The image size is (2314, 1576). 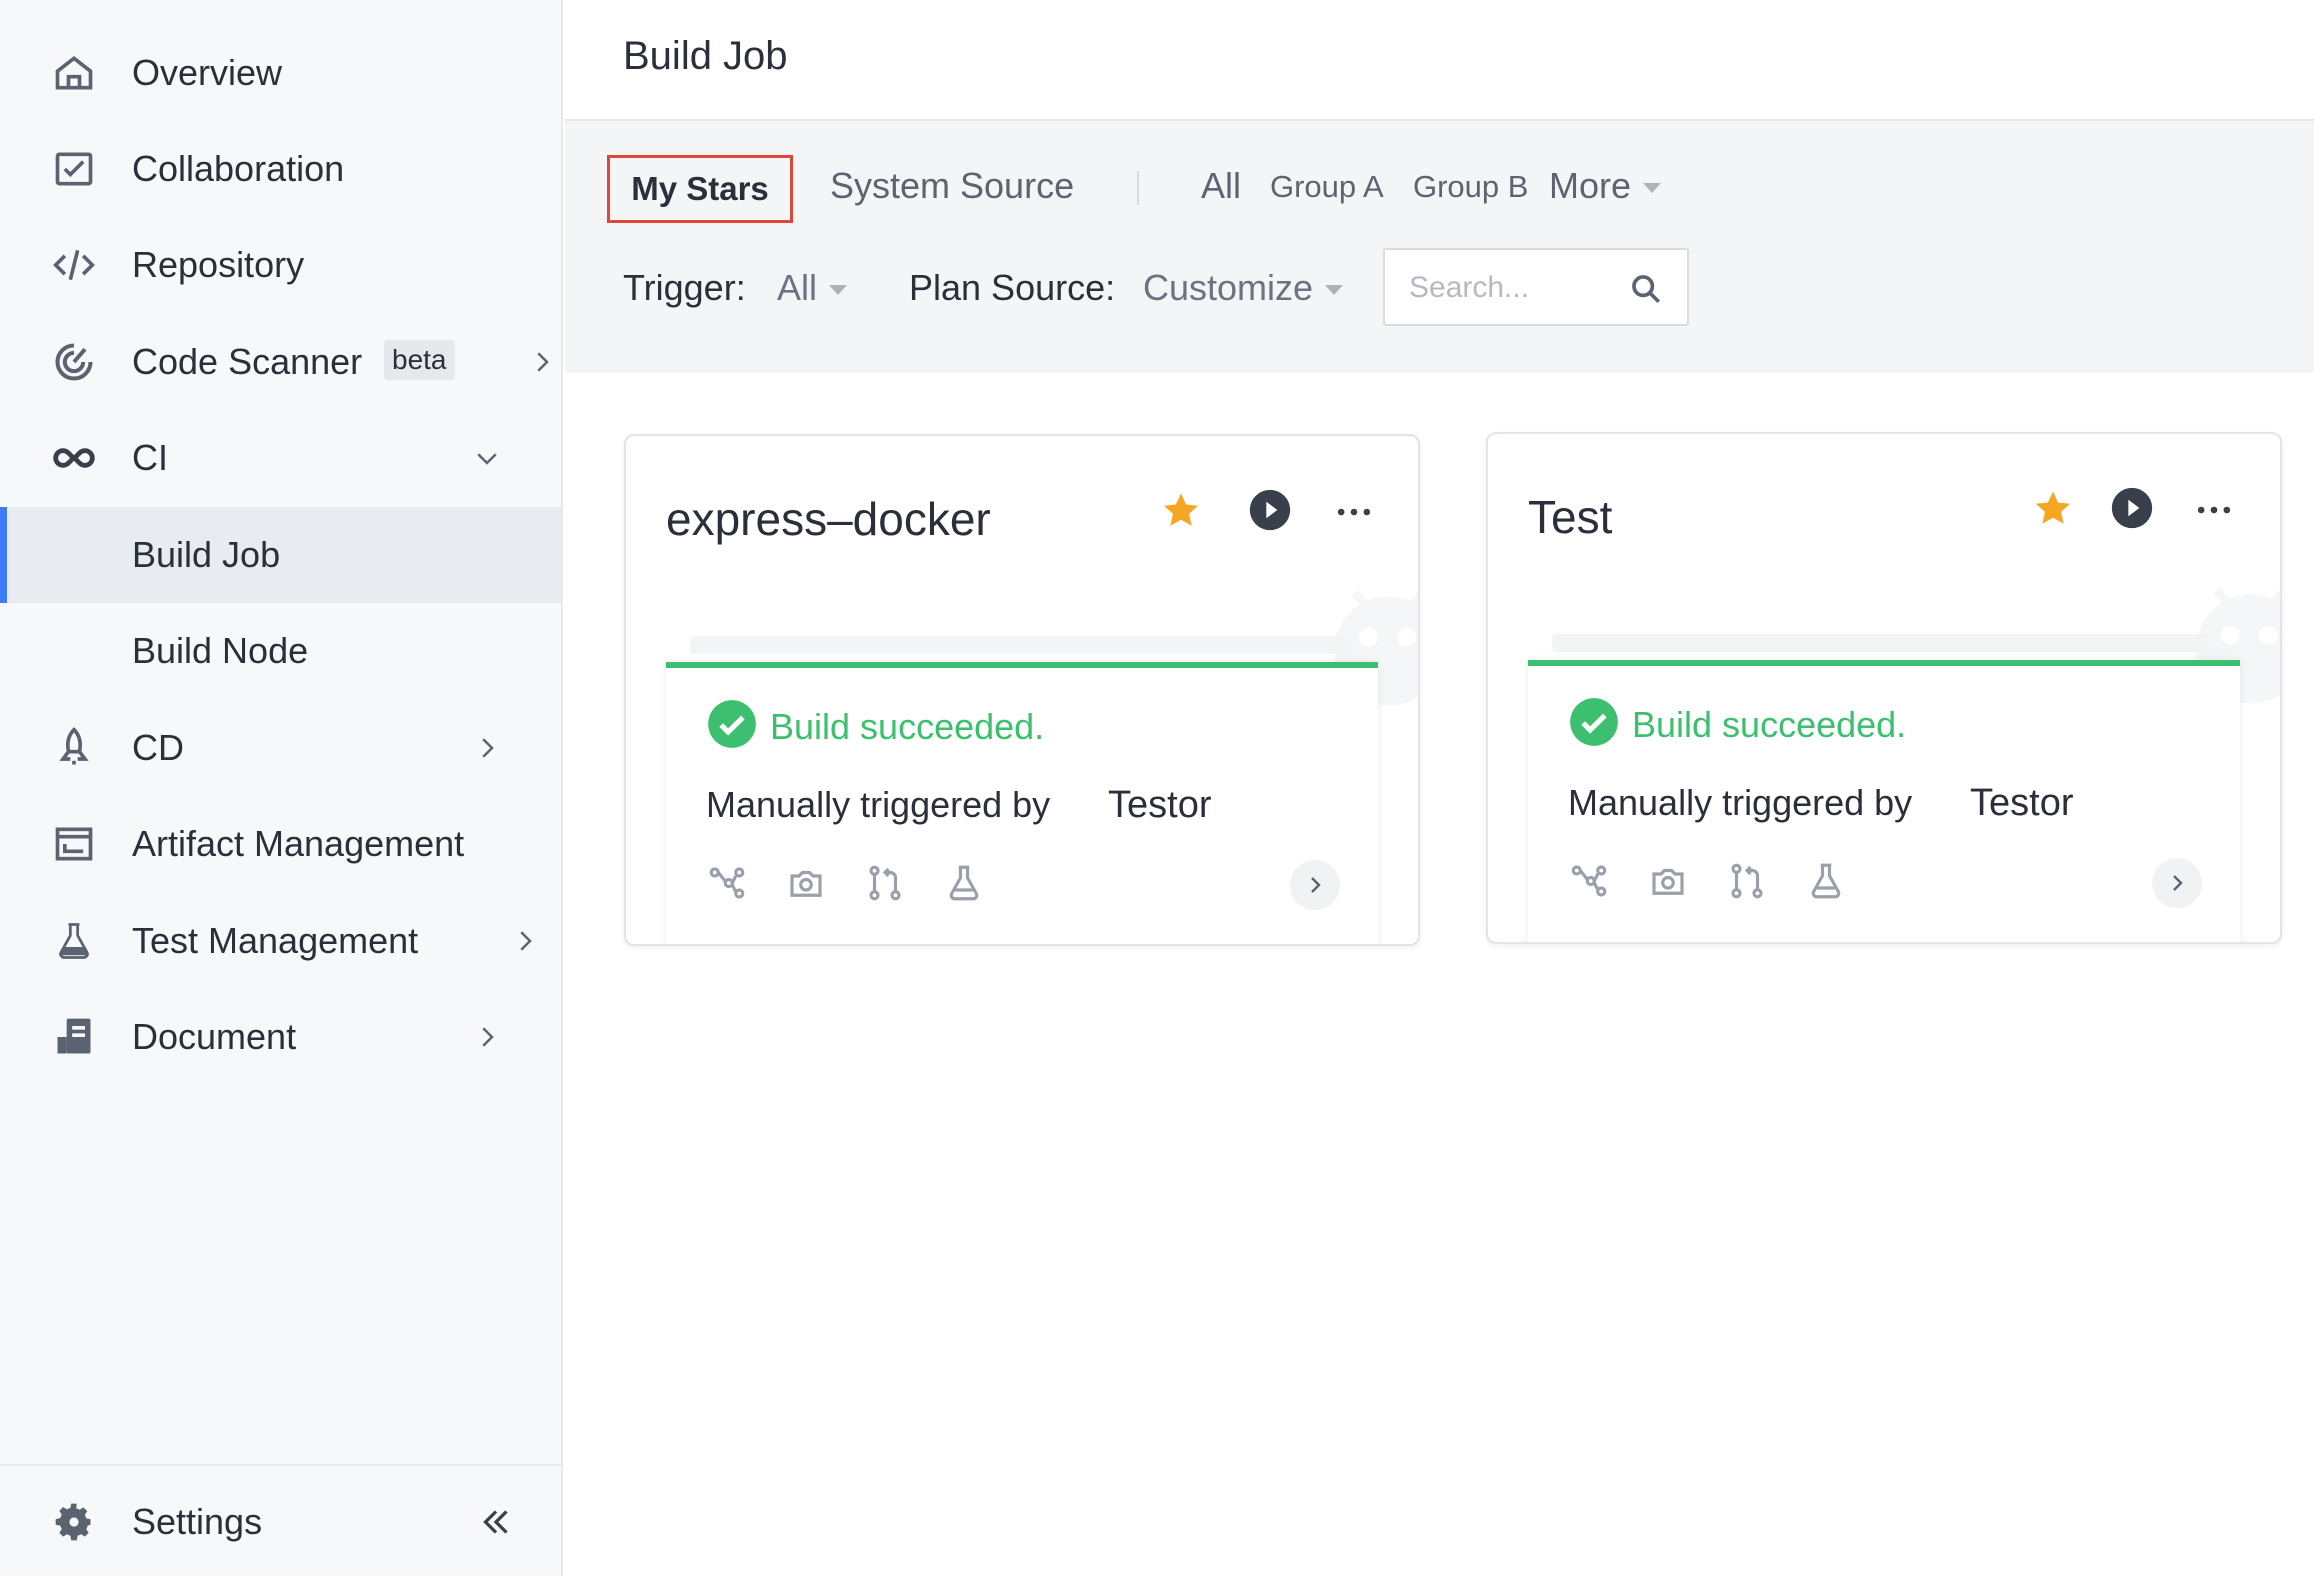 What do you see at coordinates (74, 1037) in the screenshot?
I see `document-icon` at bounding box center [74, 1037].